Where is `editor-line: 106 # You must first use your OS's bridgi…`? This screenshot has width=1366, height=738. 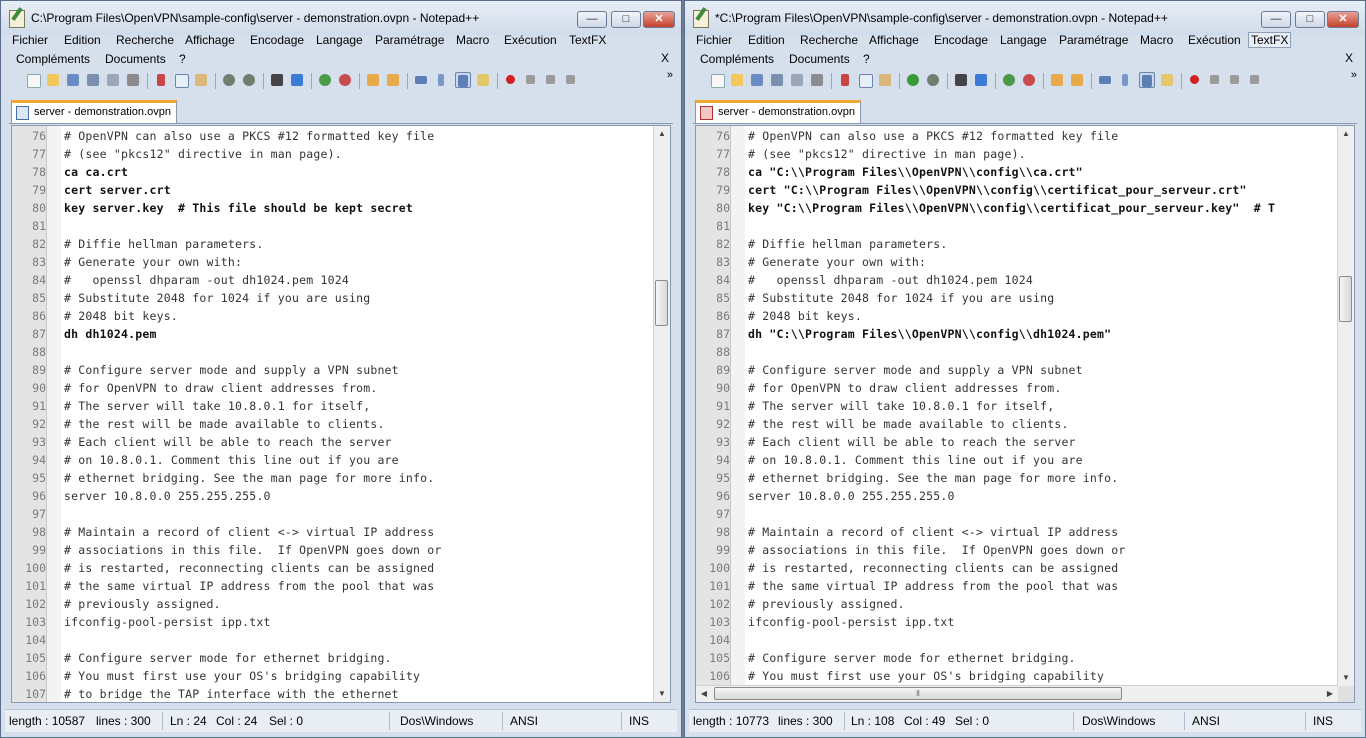 editor-line: 106 # You must first use your OS's bridgi… is located at coordinates (1017, 676).